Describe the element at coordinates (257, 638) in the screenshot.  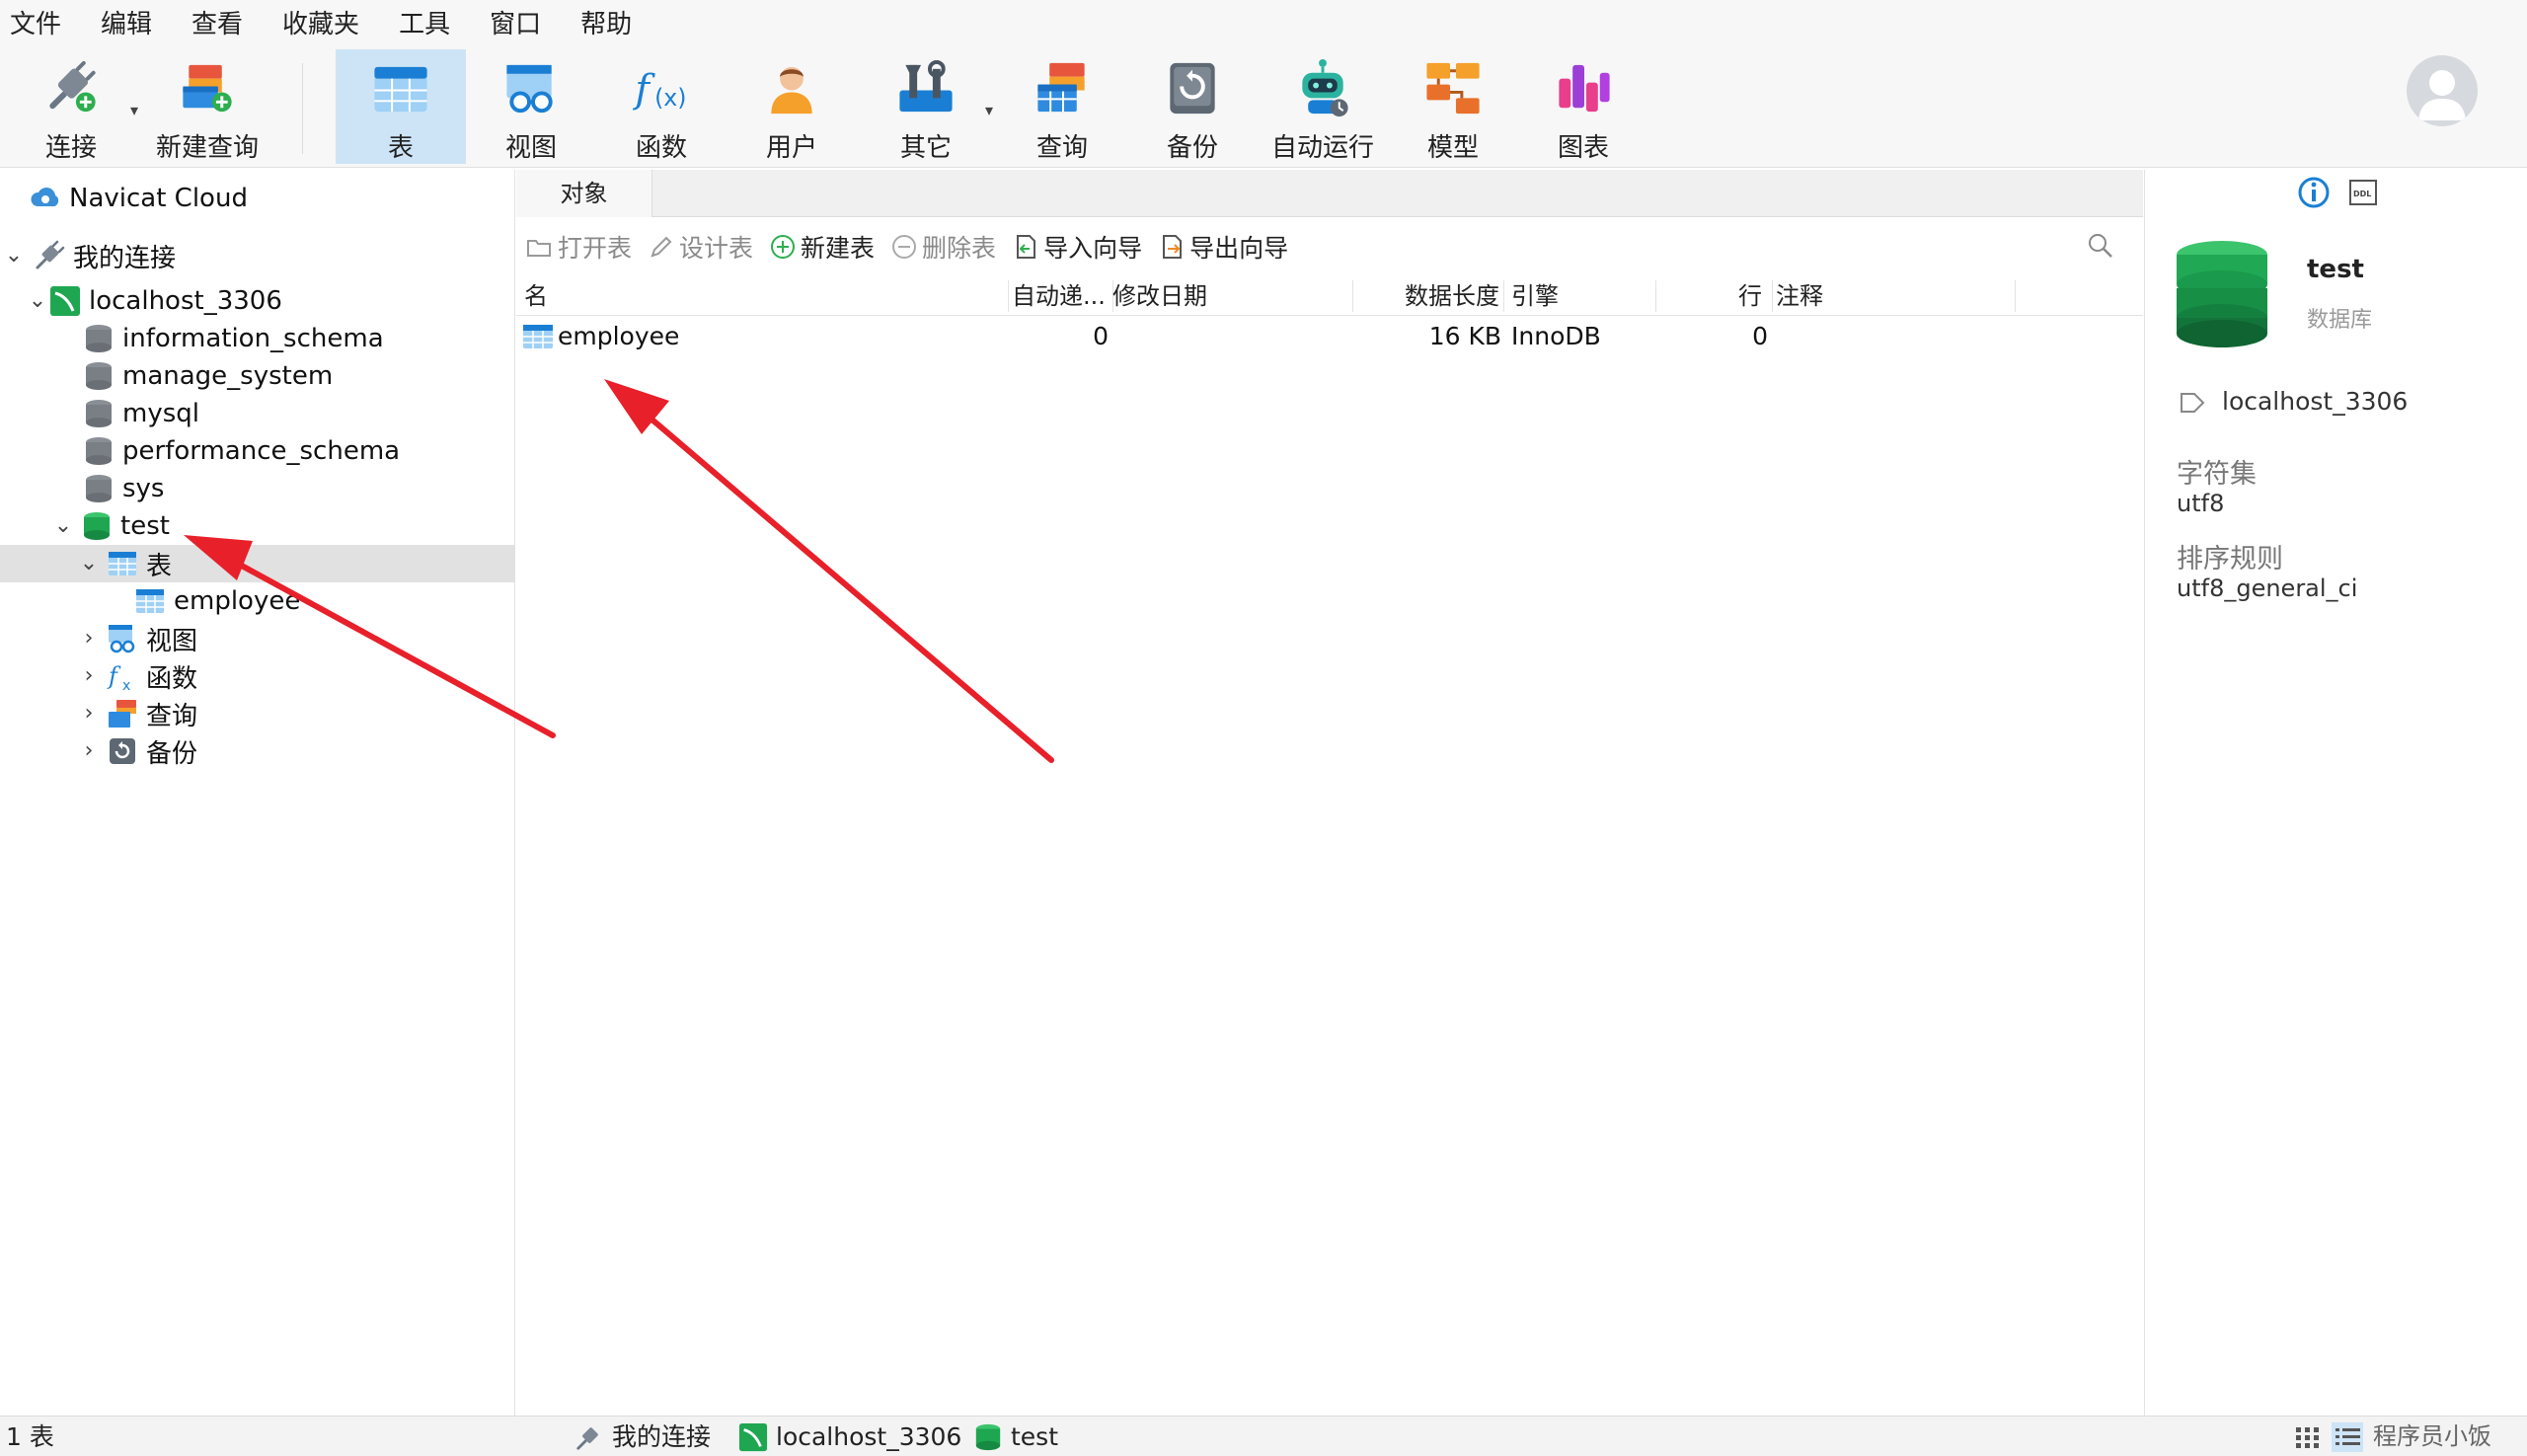
I see `tree-views-node: › 视图` at that location.